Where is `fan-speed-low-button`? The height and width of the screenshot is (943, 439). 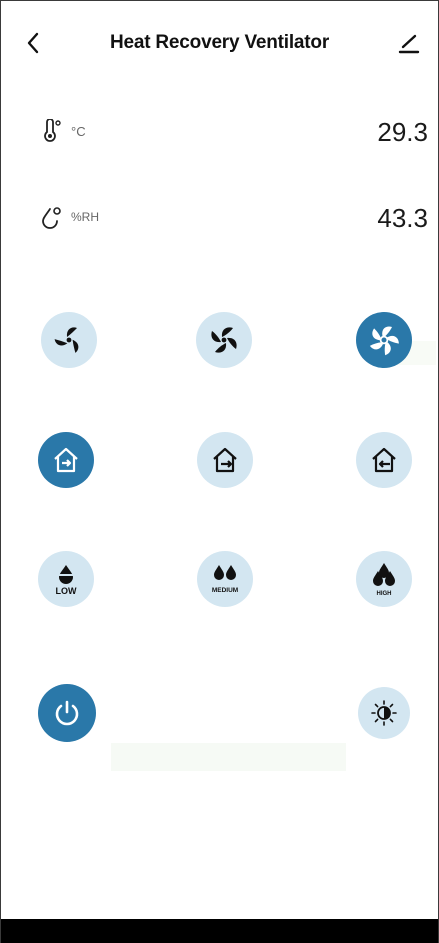 fan-speed-low-button is located at coordinates (69, 340).